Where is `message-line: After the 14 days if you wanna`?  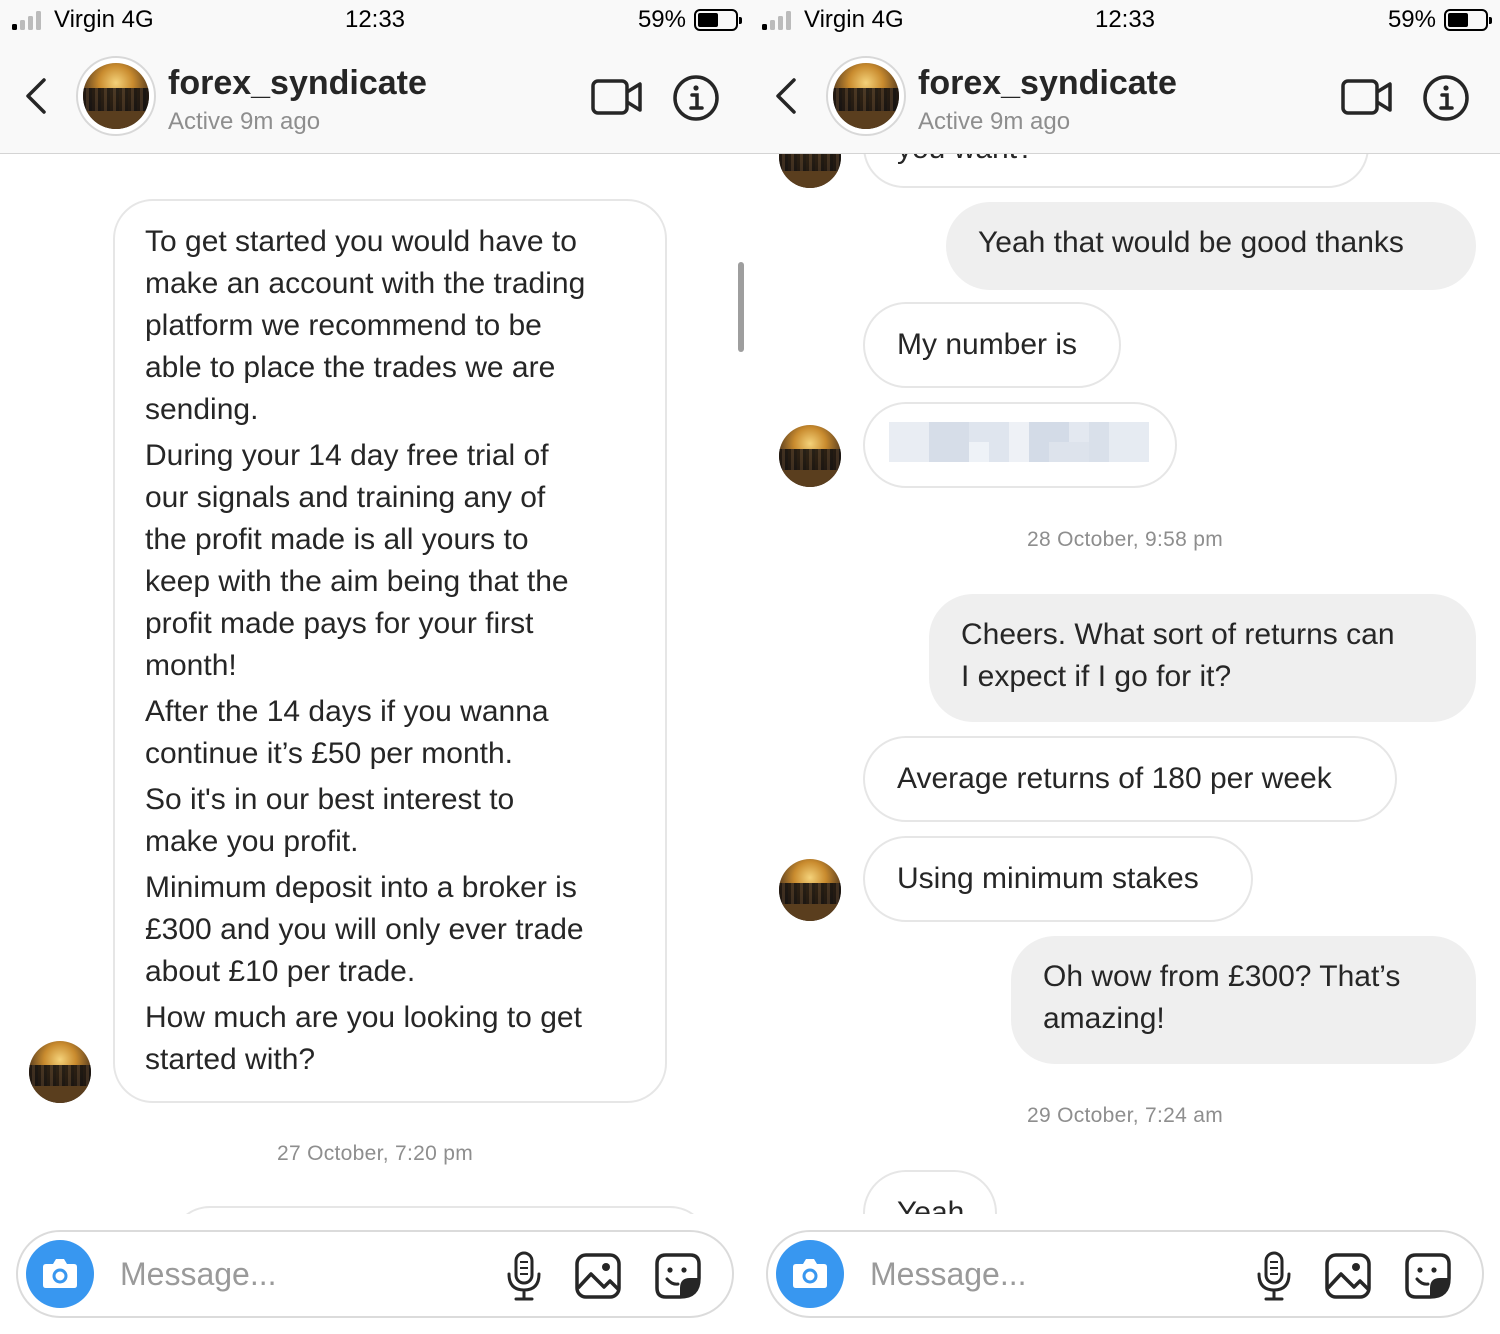 message-line: After the 14 days if you wanna is located at coordinates (347, 711).